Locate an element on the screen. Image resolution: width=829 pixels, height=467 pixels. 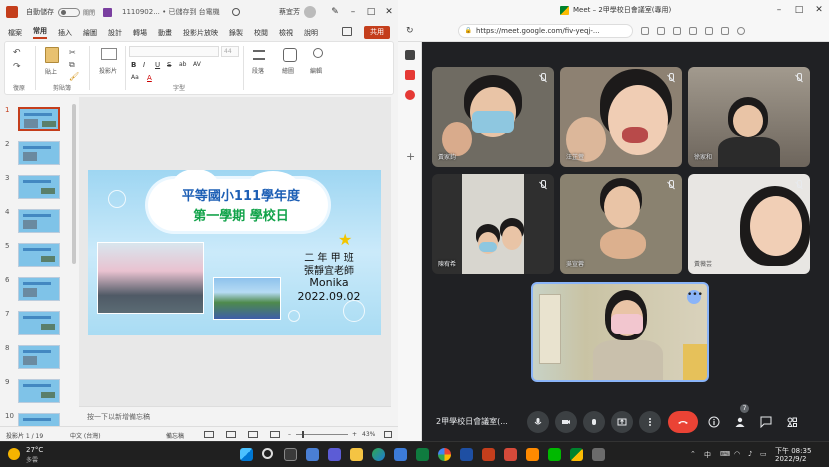
zoom-in-icon: + is located at coordinates (354, 434).